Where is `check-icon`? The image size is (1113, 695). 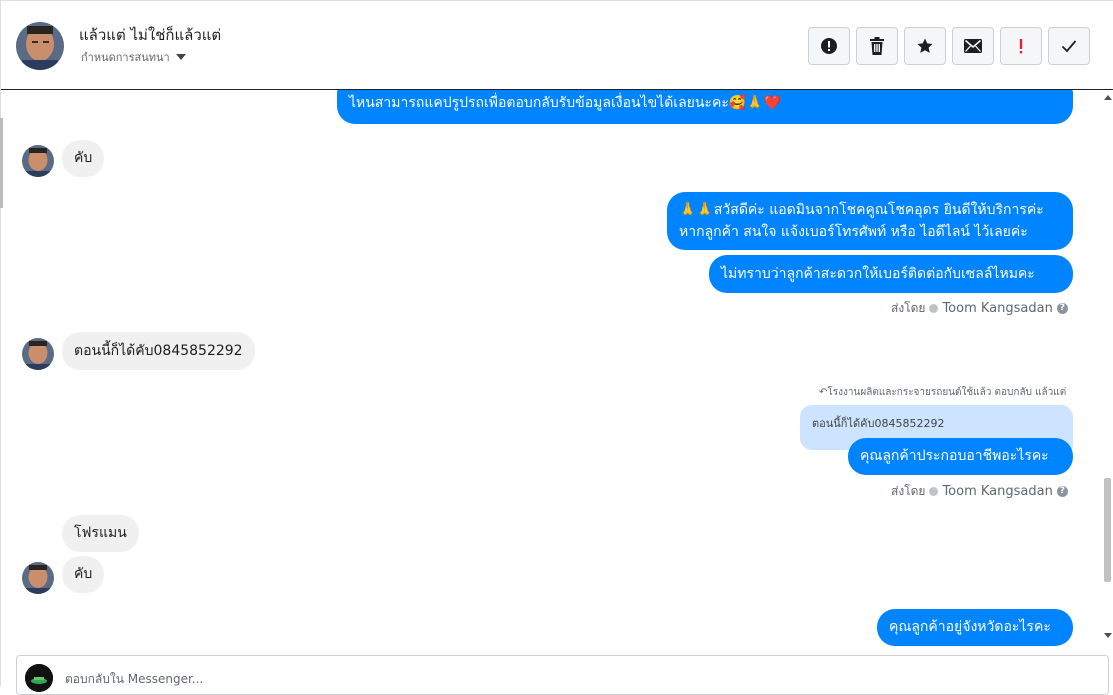
check-icon is located at coordinates (1069, 46).